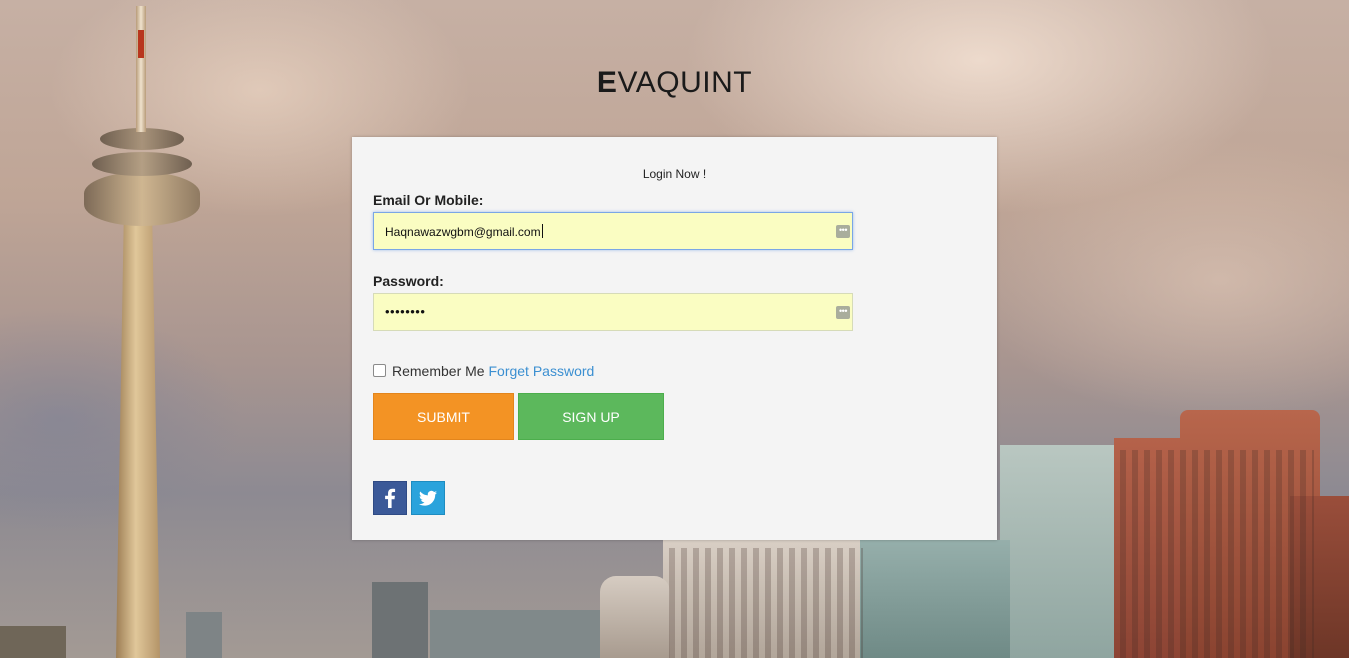 The image size is (1349, 658). I want to click on twitter-button, so click(428, 498).